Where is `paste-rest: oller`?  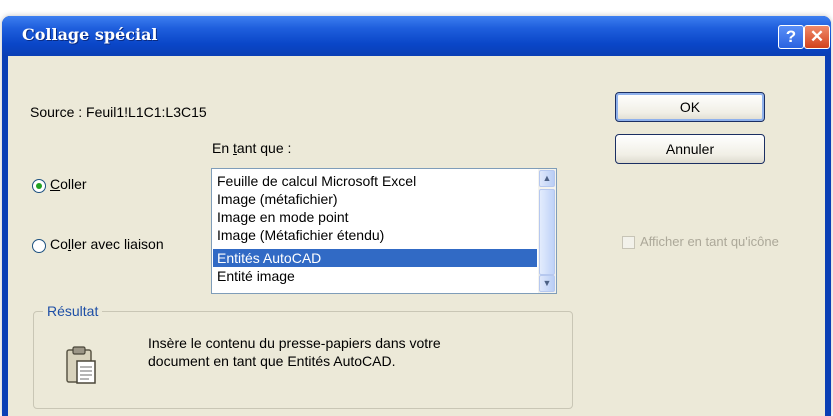 paste-rest: oller is located at coordinates (73, 184).